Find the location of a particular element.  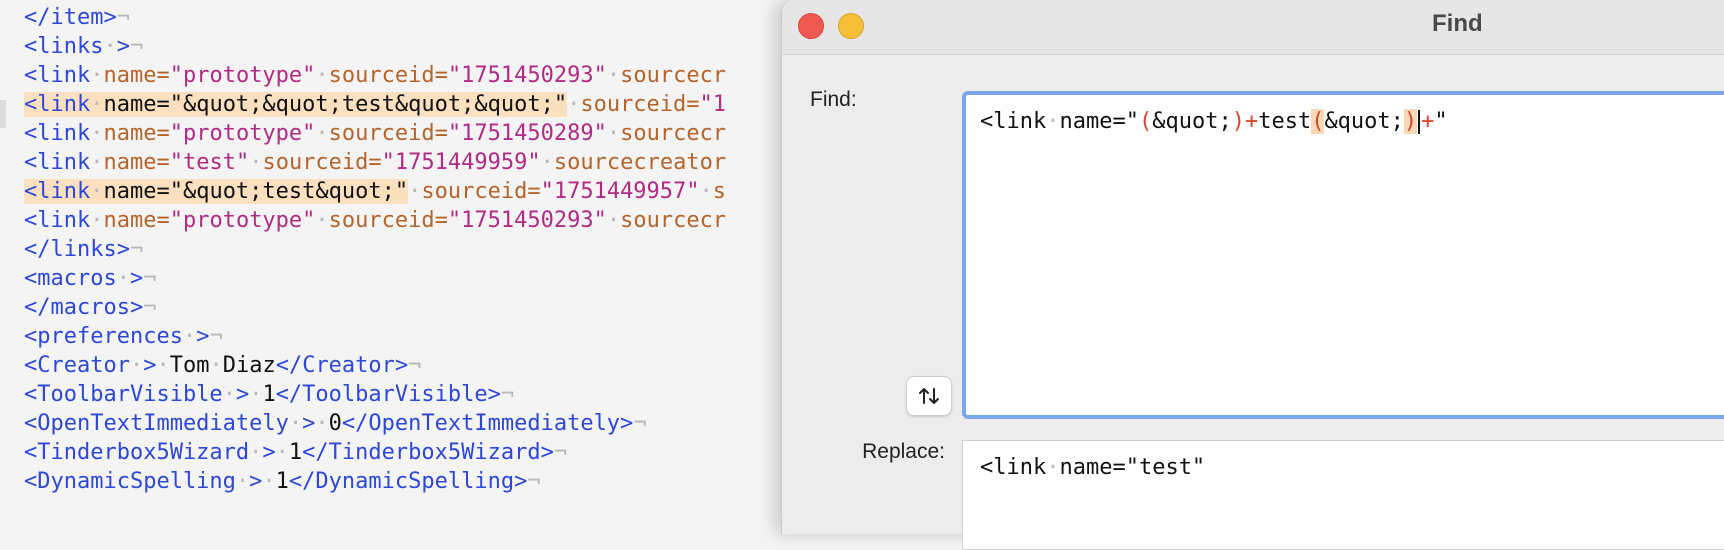

code-token: </Tinderbox5Wizard> is located at coordinates (428, 452).